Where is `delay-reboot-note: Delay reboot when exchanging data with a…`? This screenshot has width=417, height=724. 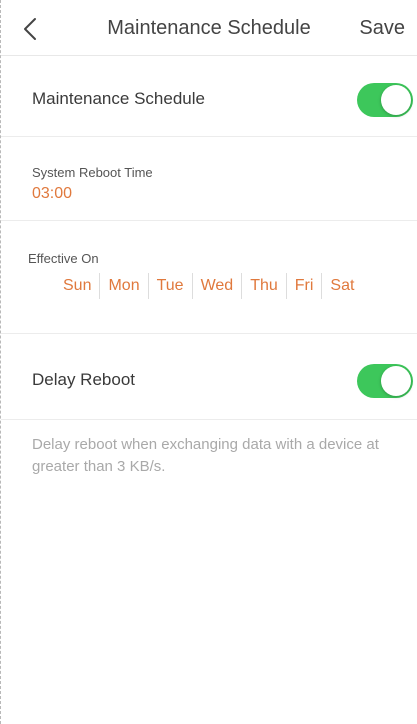 delay-reboot-note: Delay reboot when exchanging data with a… is located at coordinates (205, 455).